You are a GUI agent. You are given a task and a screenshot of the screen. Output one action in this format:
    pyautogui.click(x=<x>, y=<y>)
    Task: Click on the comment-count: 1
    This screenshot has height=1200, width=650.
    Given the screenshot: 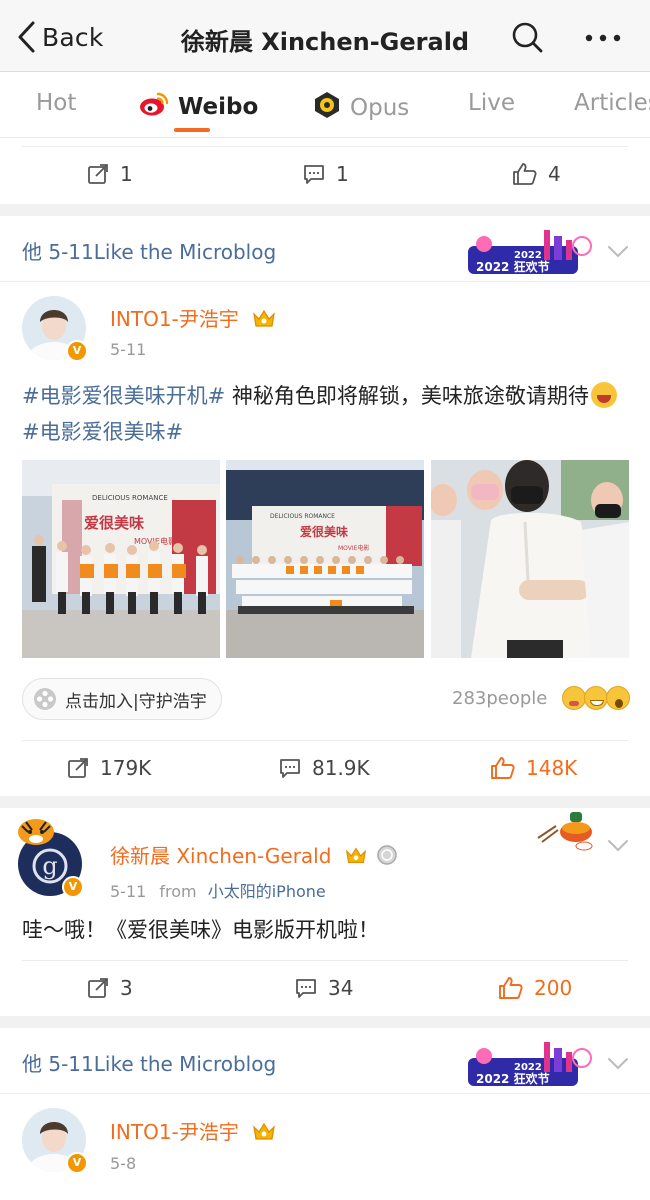 What is the action you would take?
    pyautogui.click(x=342, y=174)
    